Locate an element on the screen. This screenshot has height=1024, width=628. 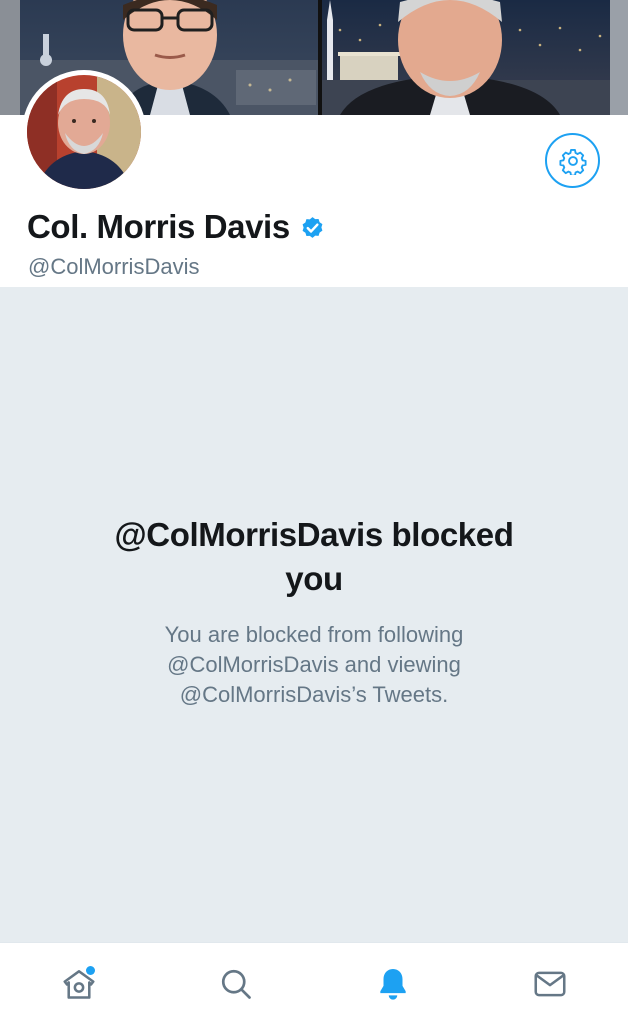
profile-handle: @ColMorrisDavis is located at coordinates (114, 266).